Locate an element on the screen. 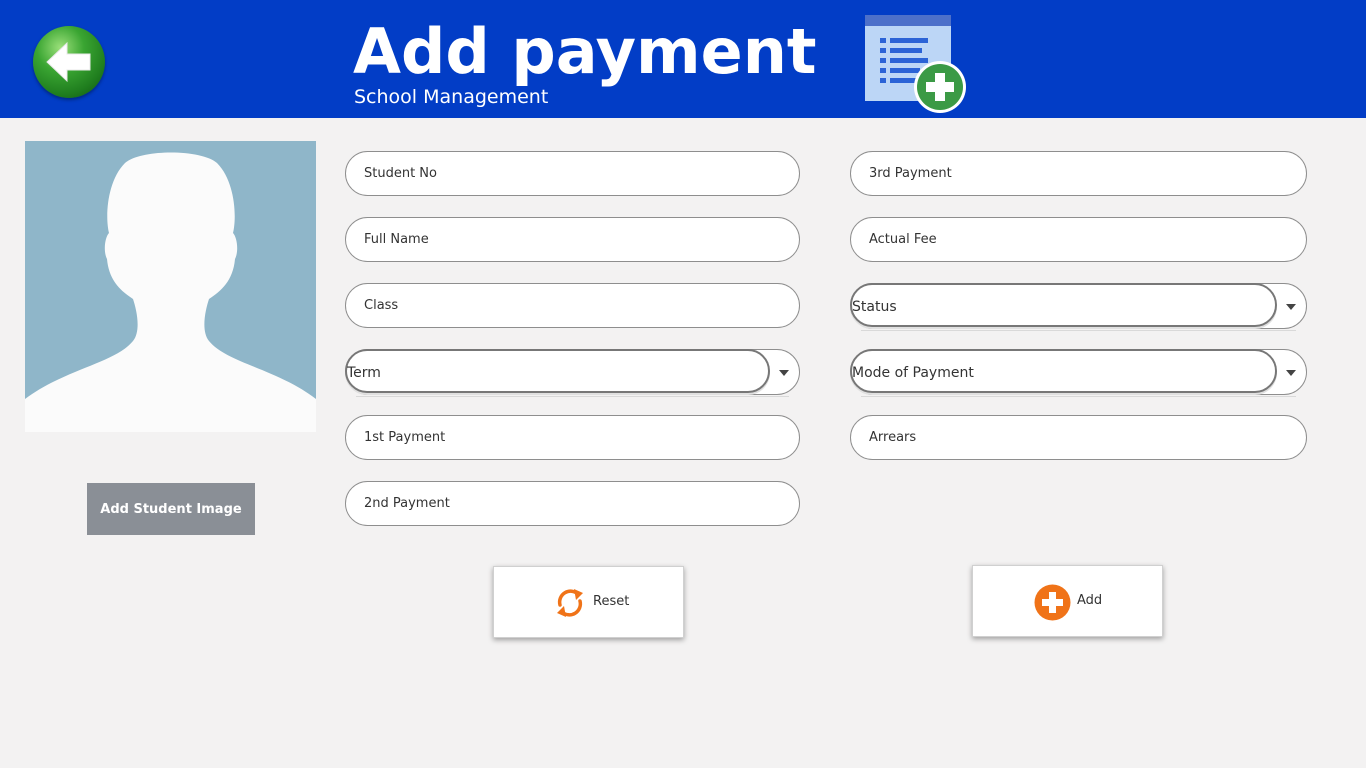  second-payment-field is located at coordinates (572, 503).